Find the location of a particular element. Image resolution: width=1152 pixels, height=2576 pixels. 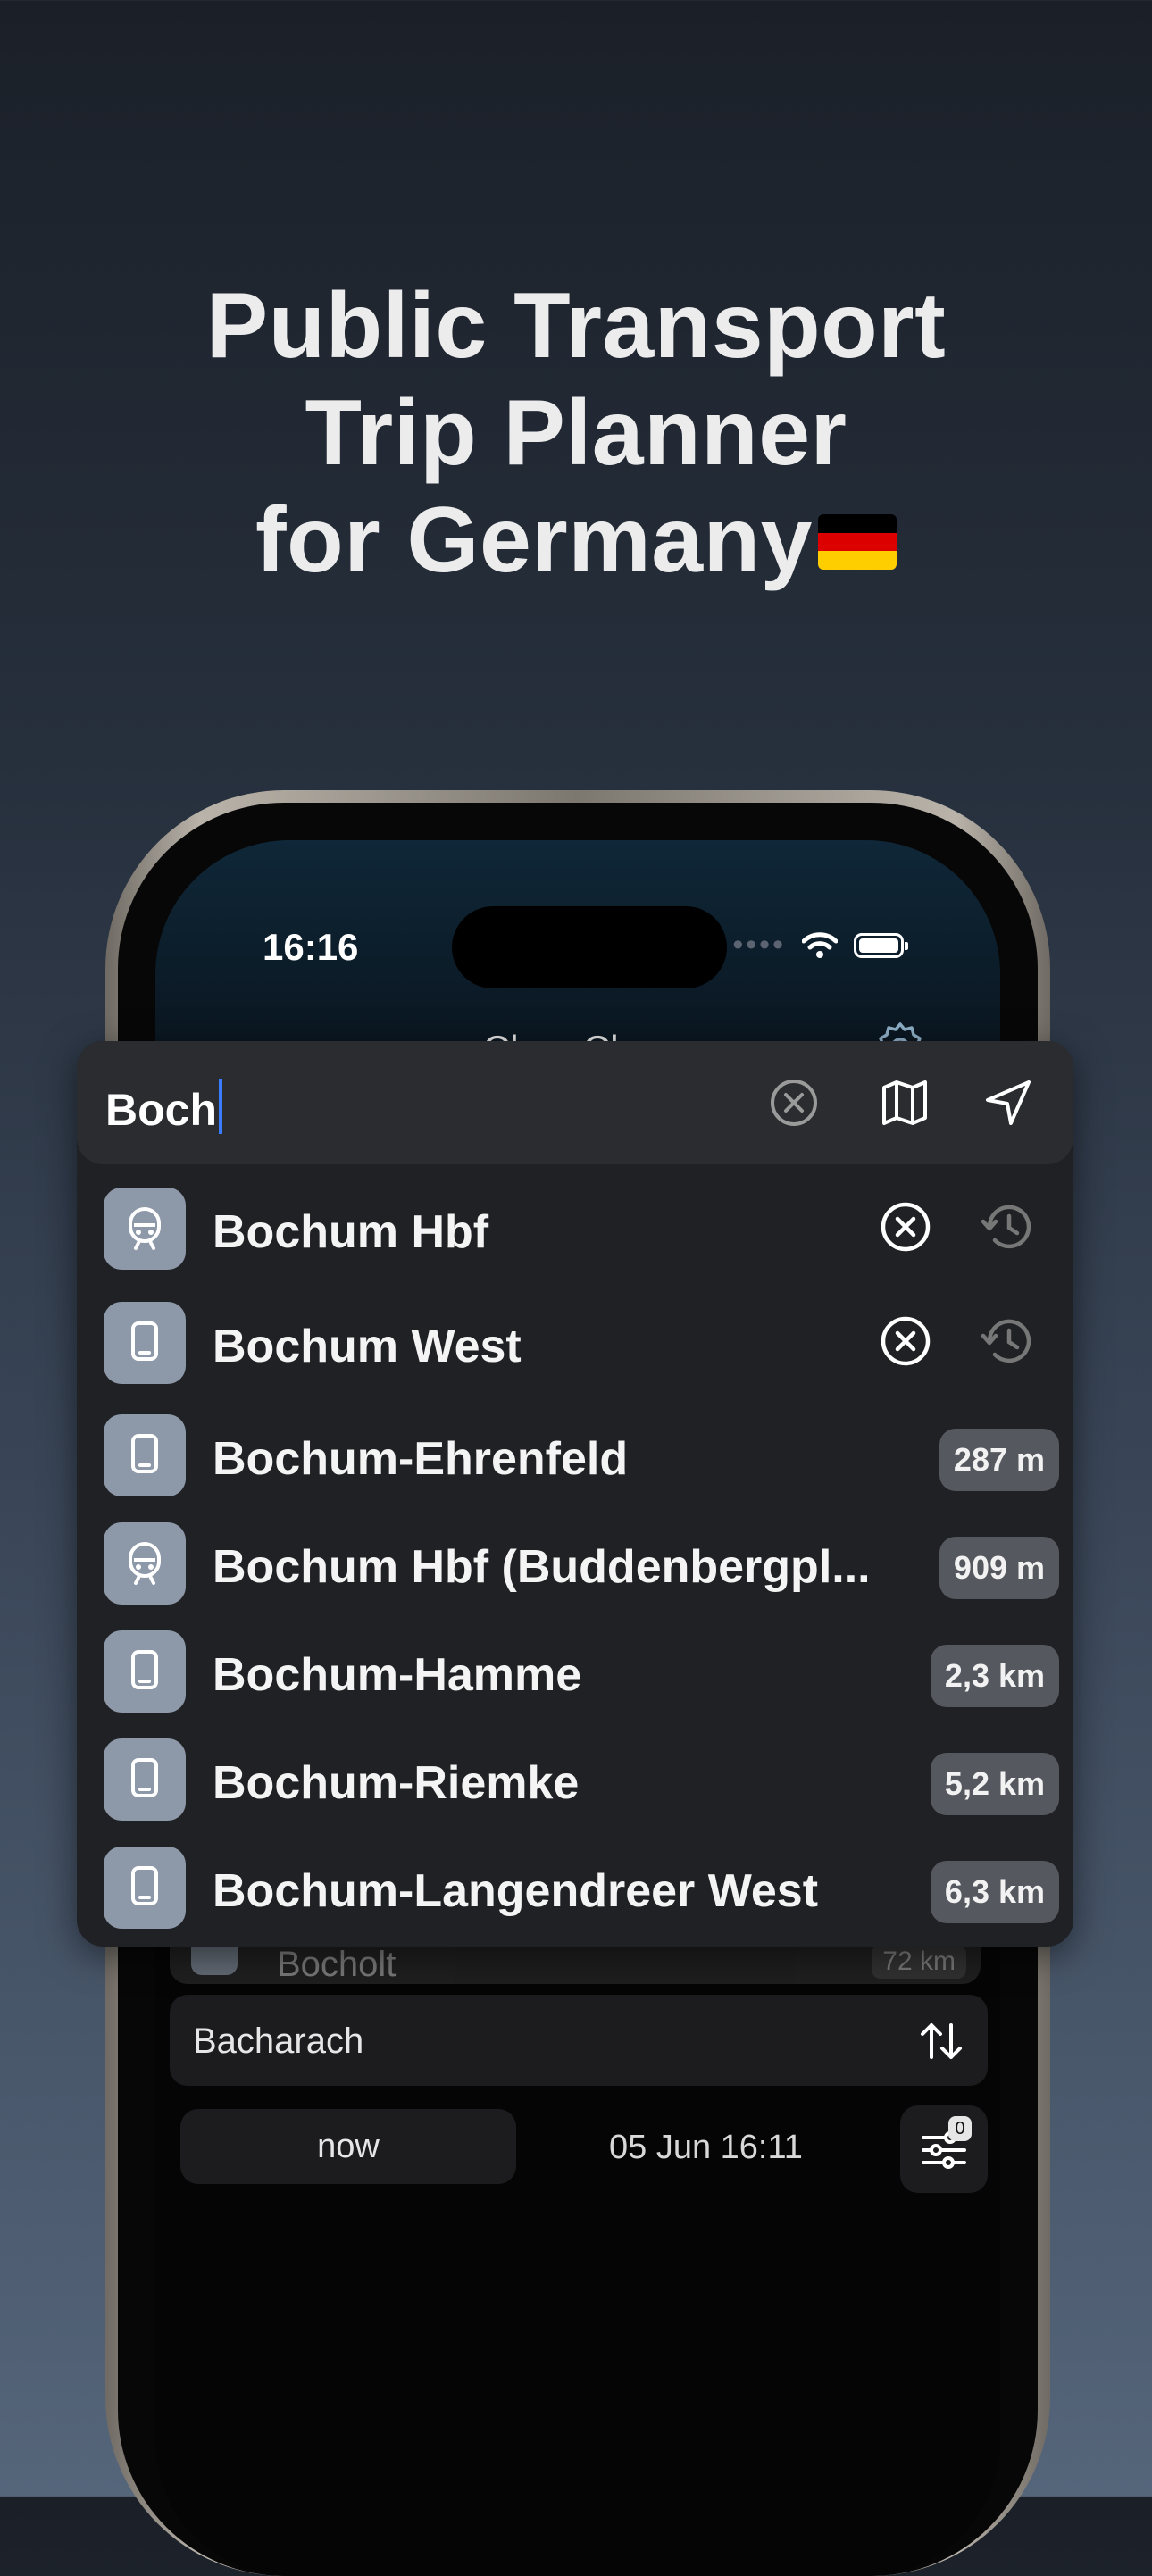

wifi-icon is located at coordinates (820, 944).